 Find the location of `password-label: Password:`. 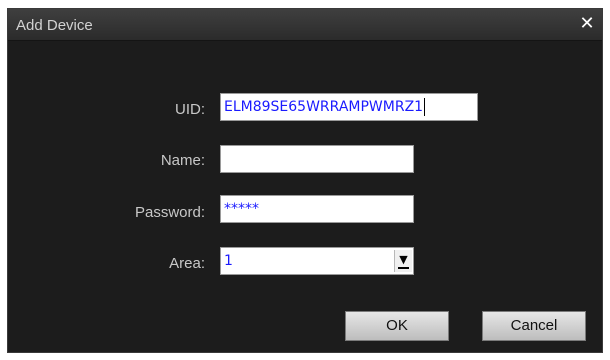

password-label: Password: is located at coordinates (169, 212).